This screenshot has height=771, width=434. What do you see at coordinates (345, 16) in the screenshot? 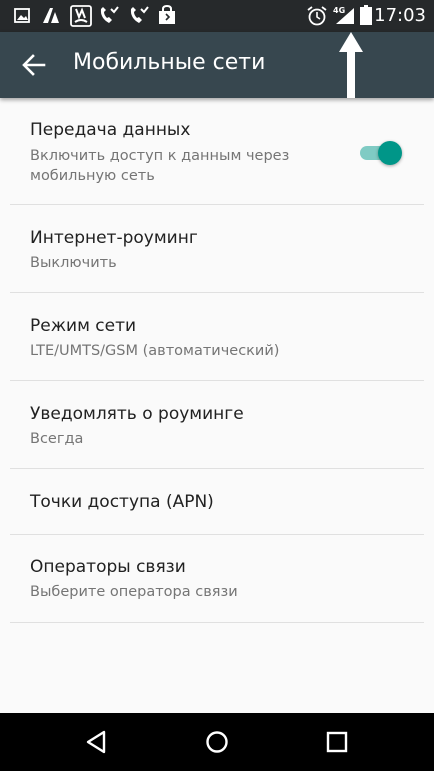
I see `signal-icon` at bounding box center [345, 16].